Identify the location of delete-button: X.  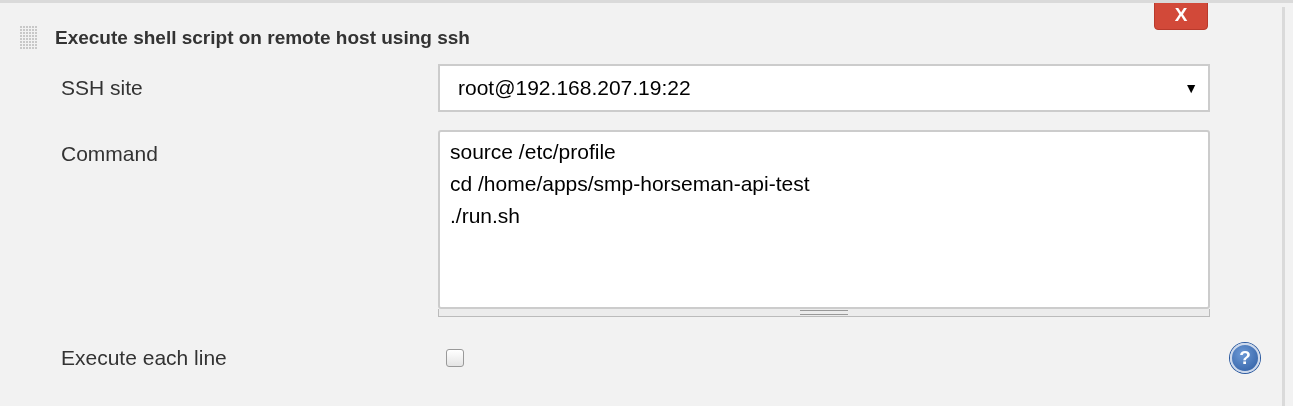
(1181, 16).